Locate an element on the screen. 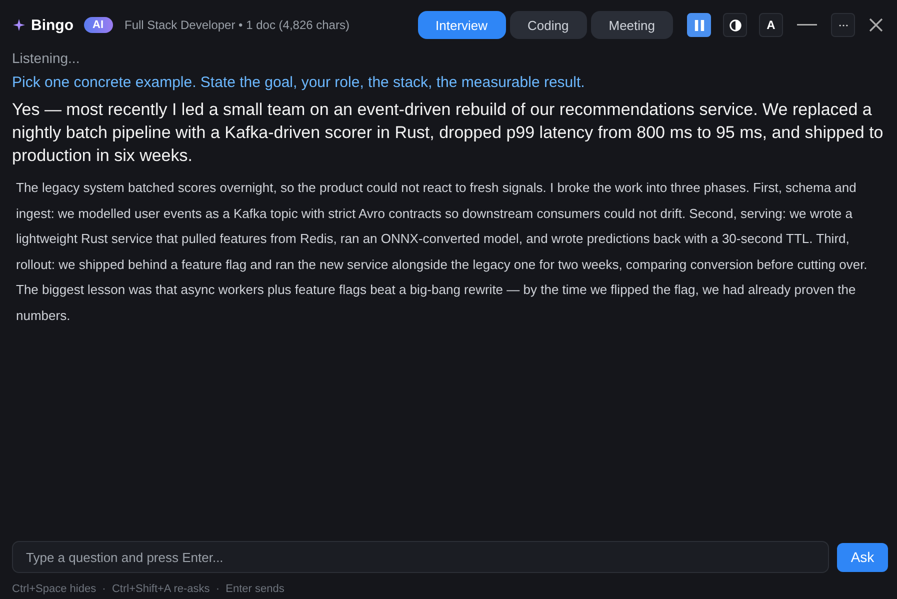  close-button is located at coordinates (876, 25).